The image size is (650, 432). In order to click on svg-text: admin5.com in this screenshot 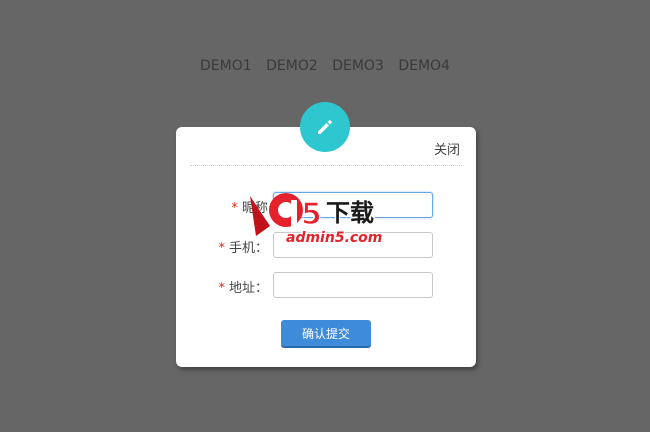, I will do `click(334, 238)`.